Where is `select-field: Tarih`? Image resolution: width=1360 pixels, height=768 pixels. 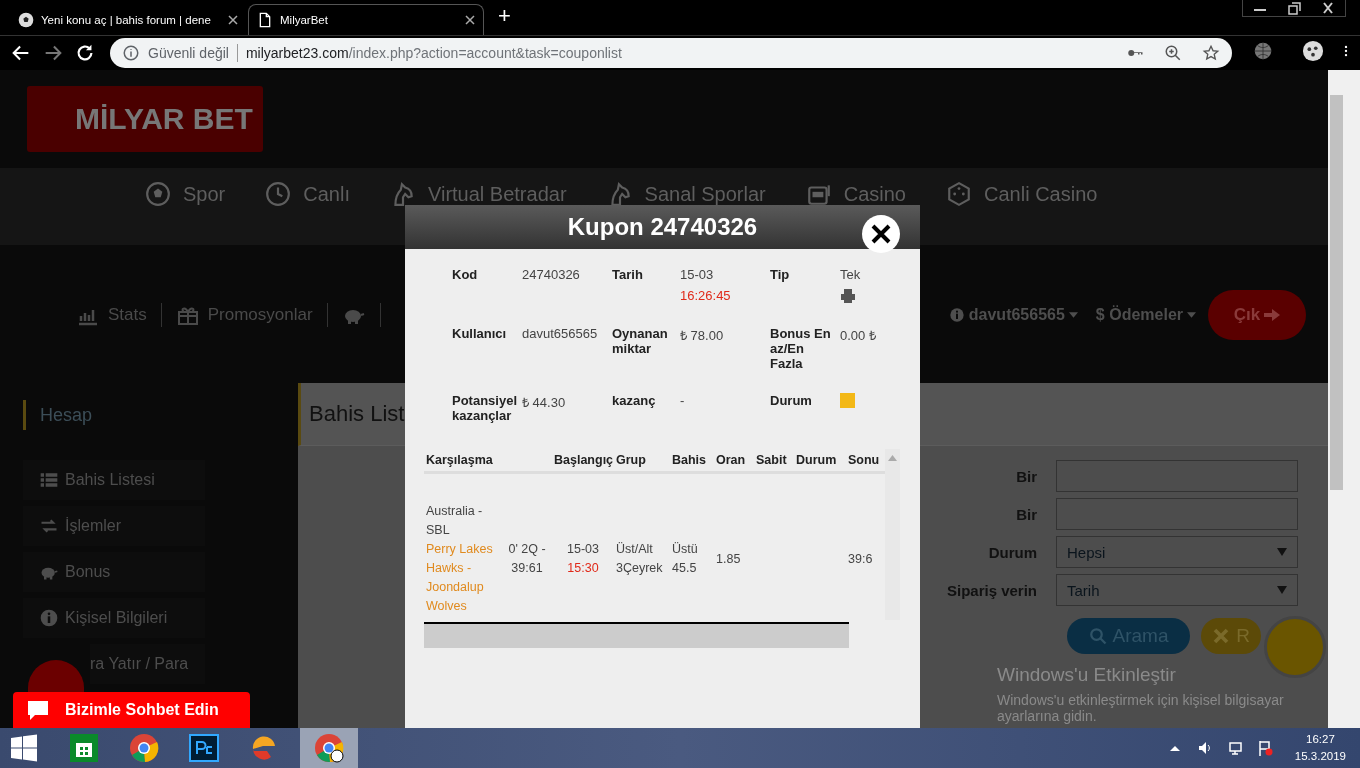 select-field: Tarih is located at coordinates (1177, 590).